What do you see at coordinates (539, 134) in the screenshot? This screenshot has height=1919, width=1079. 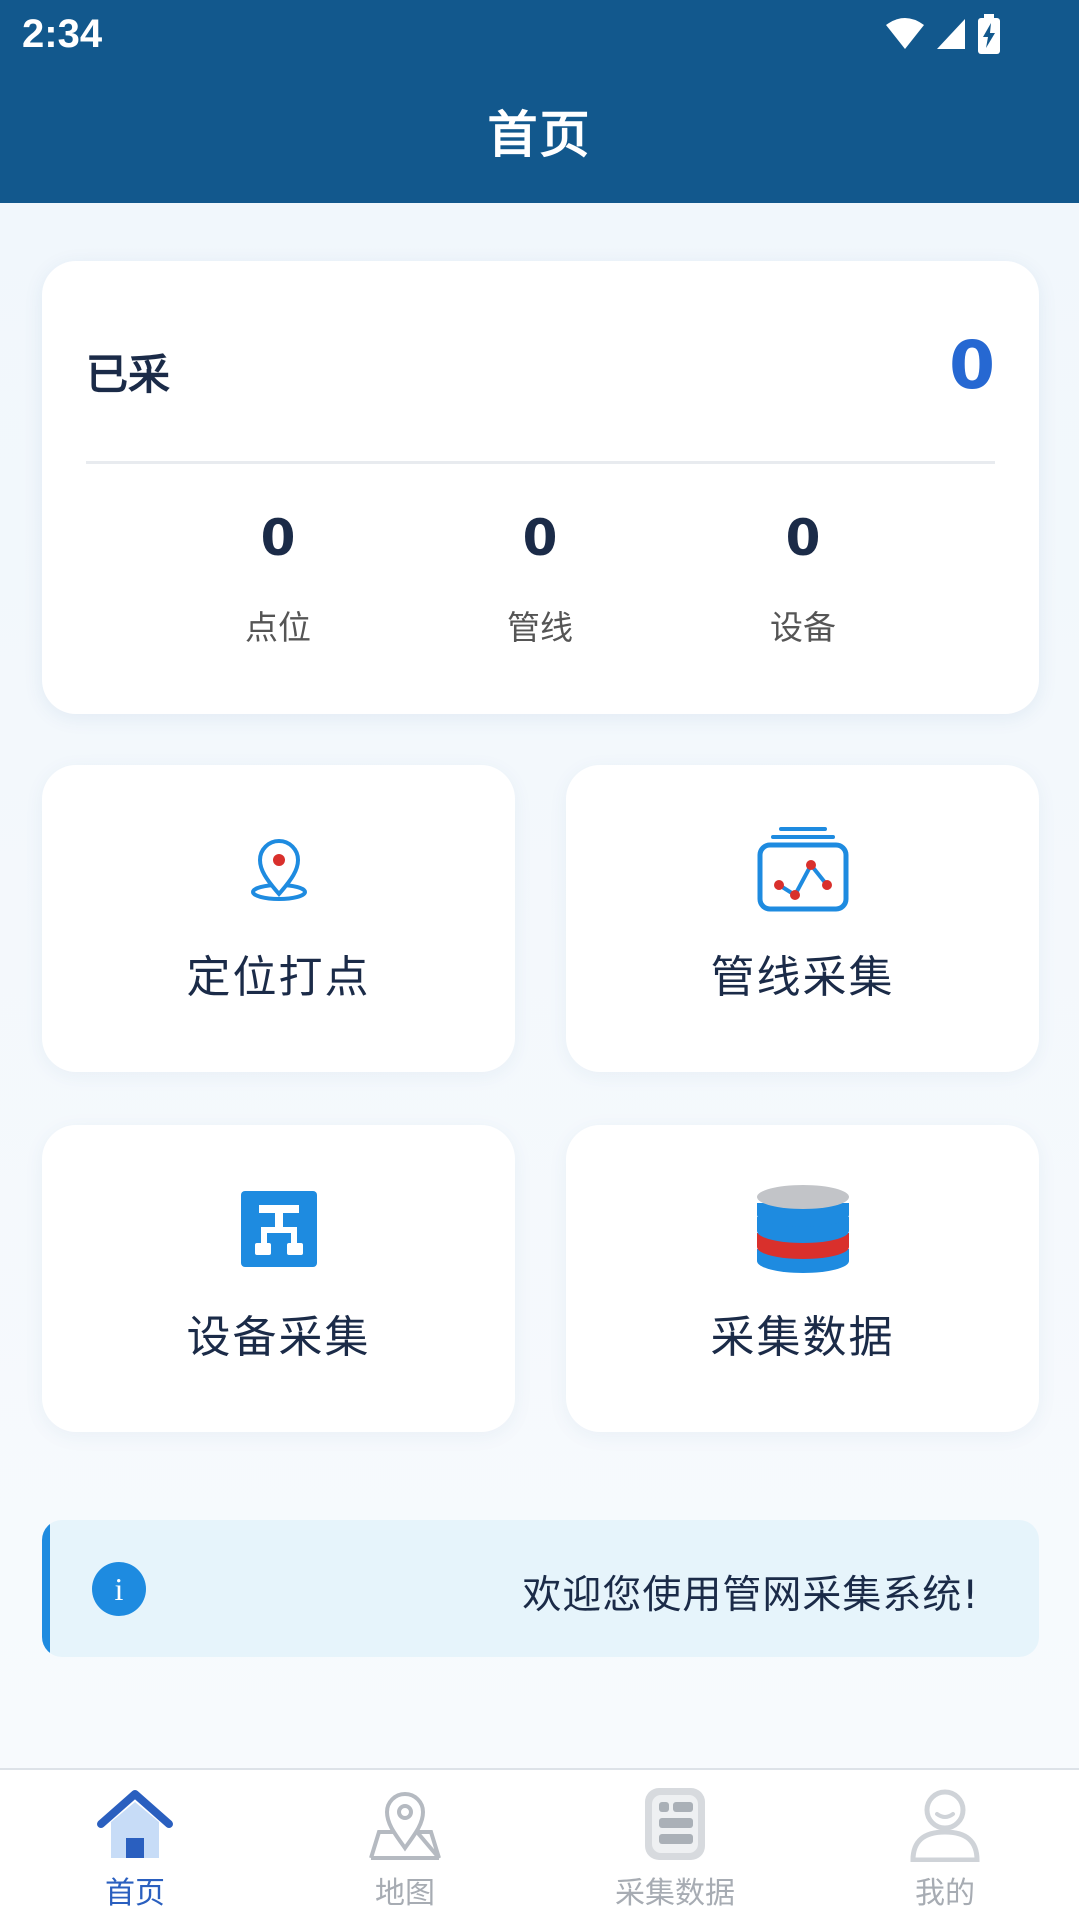 I see `page-title: 首页` at bounding box center [539, 134].